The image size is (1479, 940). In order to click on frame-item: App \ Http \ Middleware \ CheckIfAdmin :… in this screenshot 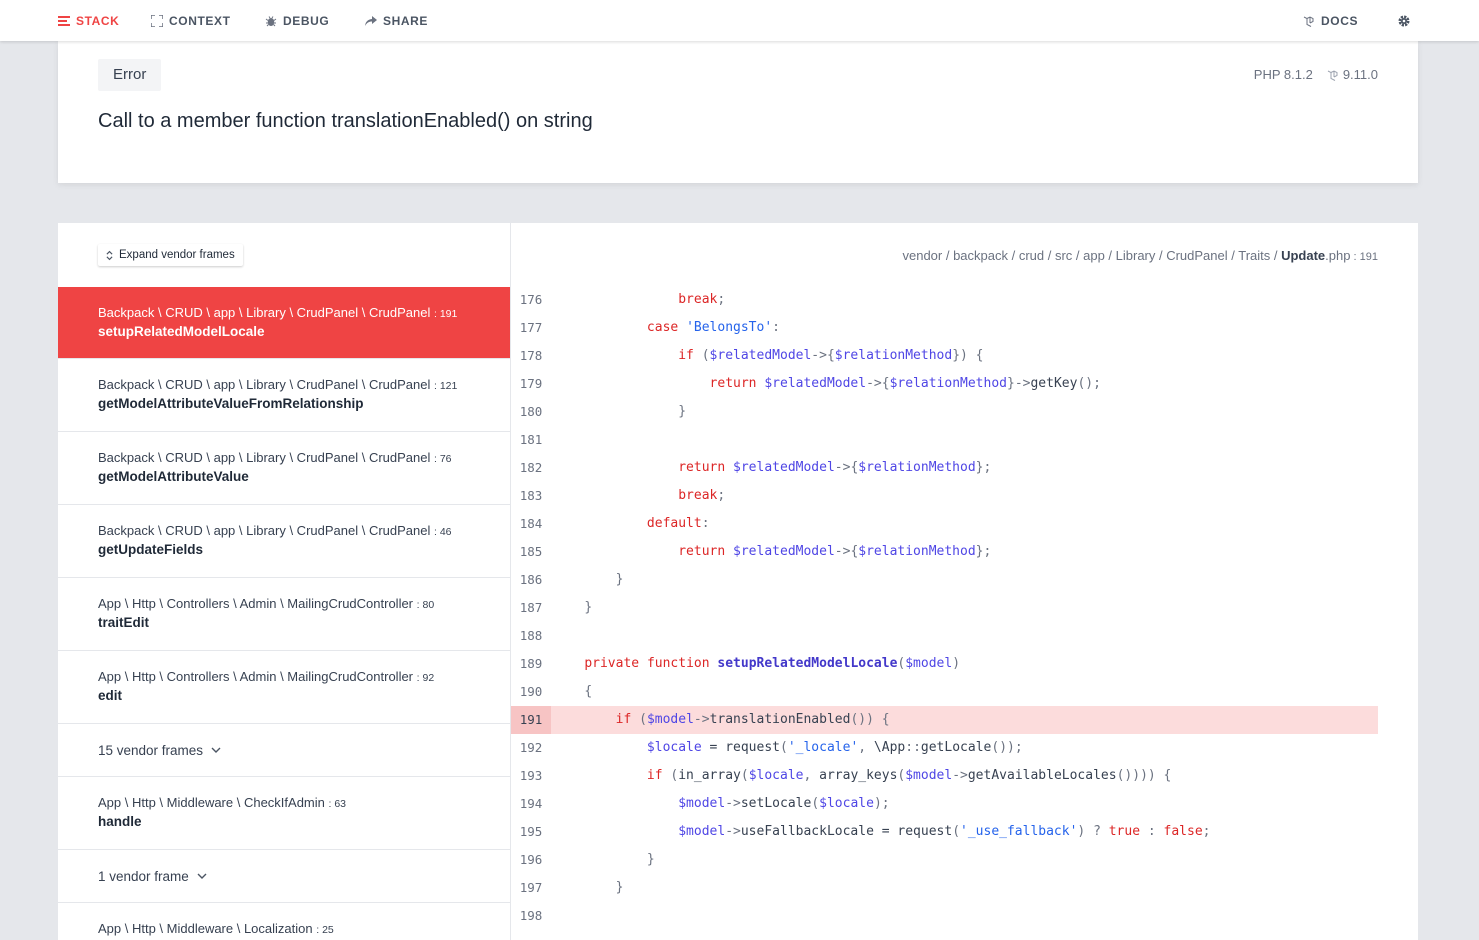, I will do `click(284, 813)`.